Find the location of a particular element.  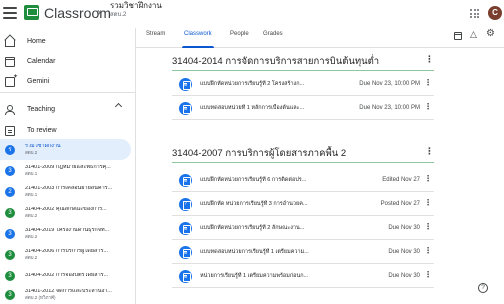

sidebar-item-teaching: Teaching is located at coordinates (65, 109).